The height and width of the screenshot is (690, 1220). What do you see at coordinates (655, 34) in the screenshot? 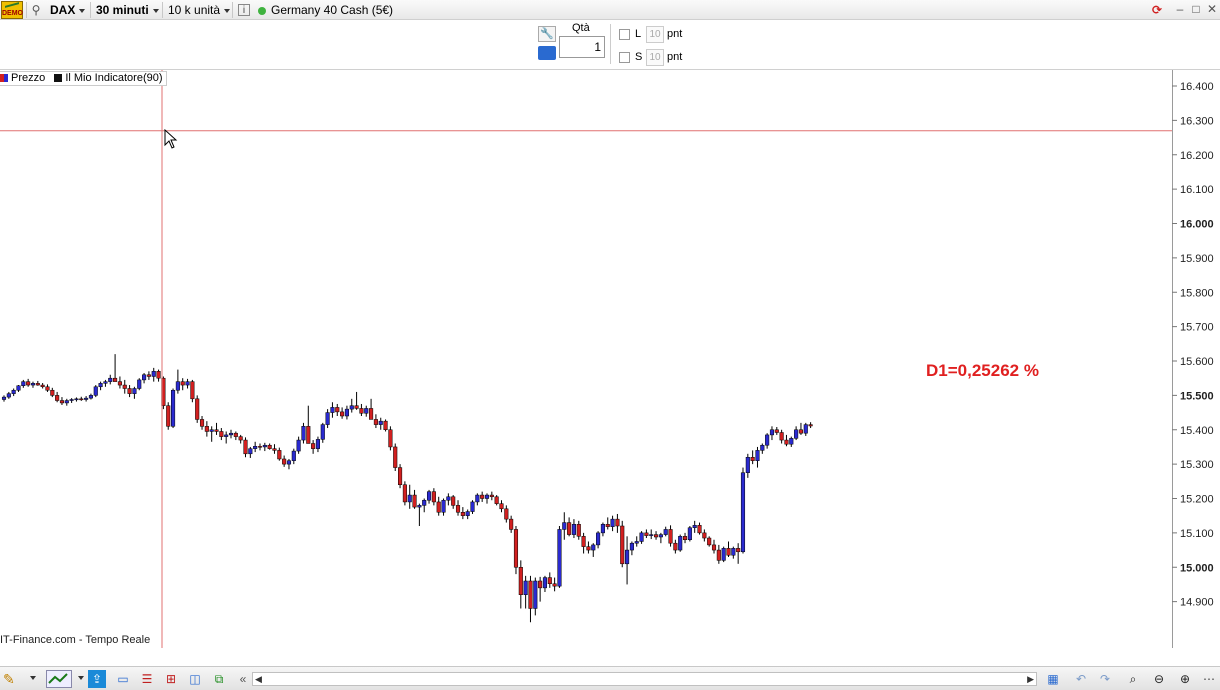
I see `limit-points-input: 10` at bounding box center [655, 34].